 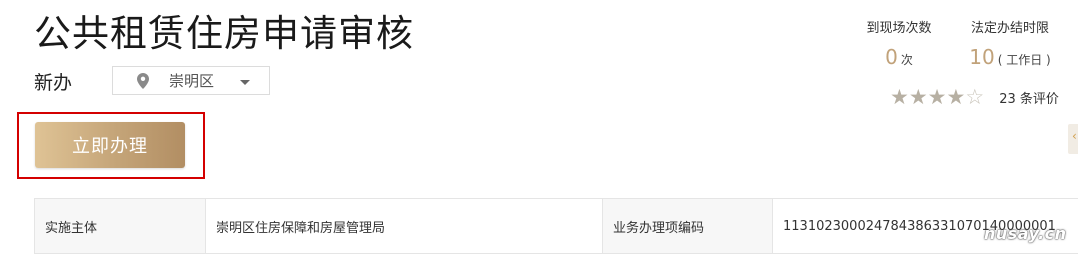 What do you see at coordinates (899, 29) in the screenshot?
I see `visits-label: 到现场次数` at bounding box center [899, 29].